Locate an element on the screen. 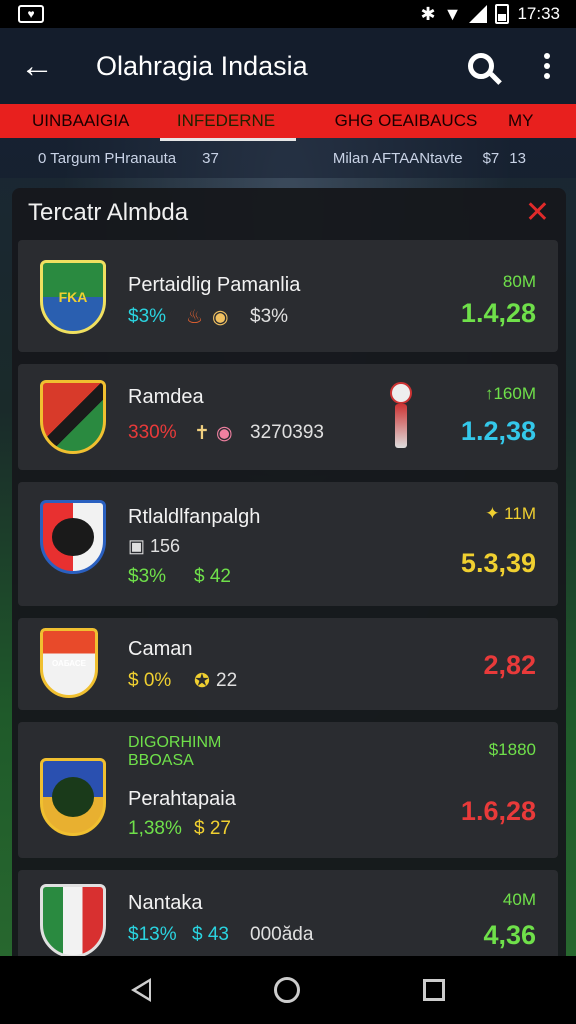  team-stat-1: 1,38% is located at coordinates (155, 828).